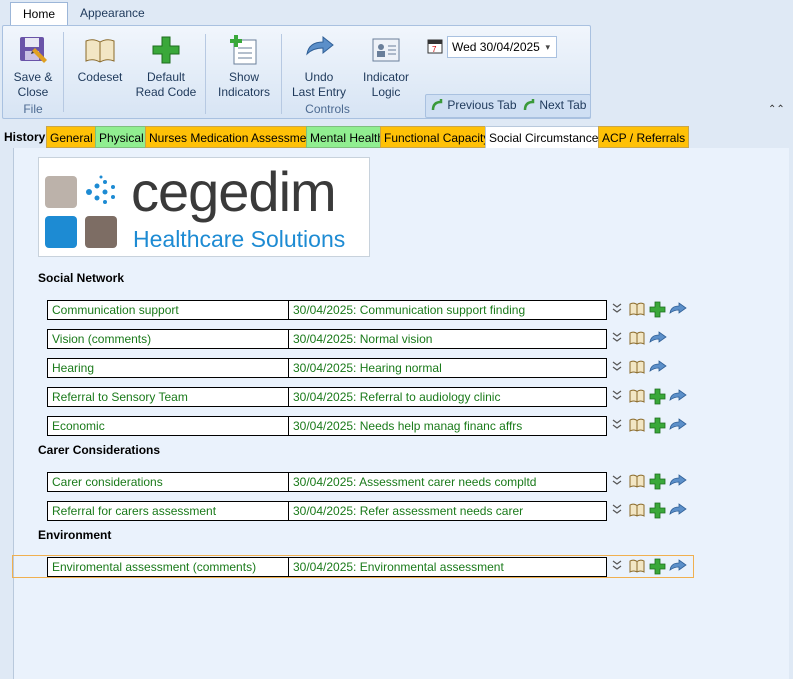  Describe the element at coordinates (243, 50) in the screenshot. I see `indicators-icon` at that location.